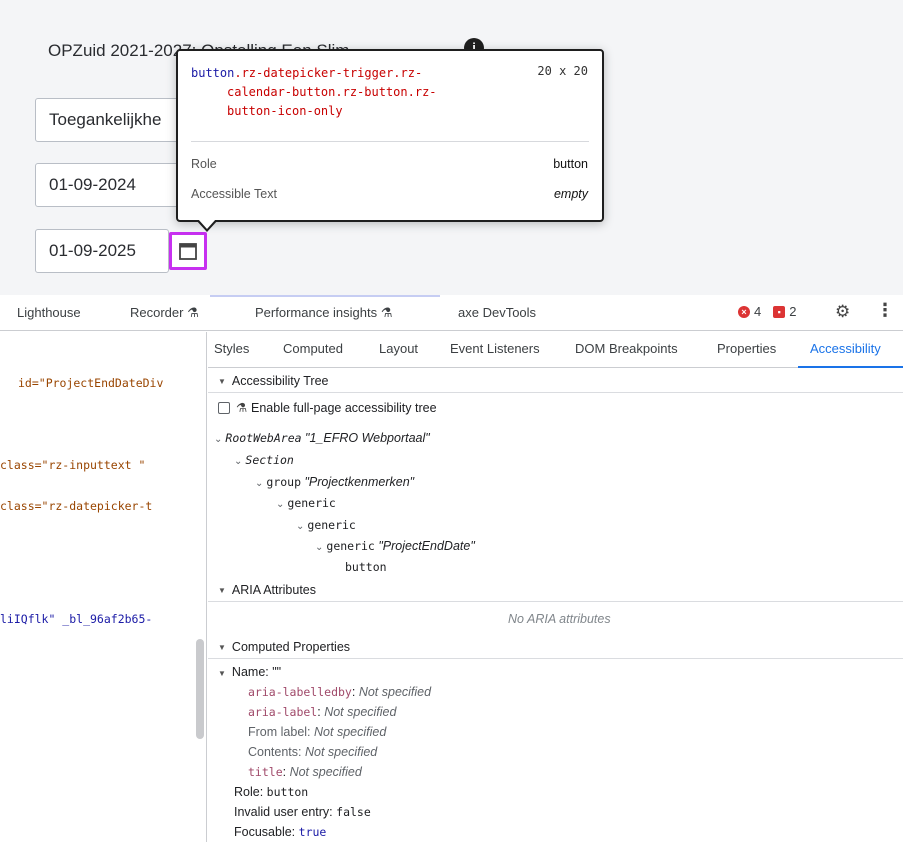 The width and height of the screenshot is (903, 842). What do you see at coordinates (626, 348) in the screenshot?
I see `tab-dom-breakpoints: DOM Breakpoints` at bounding box center [626, 348].